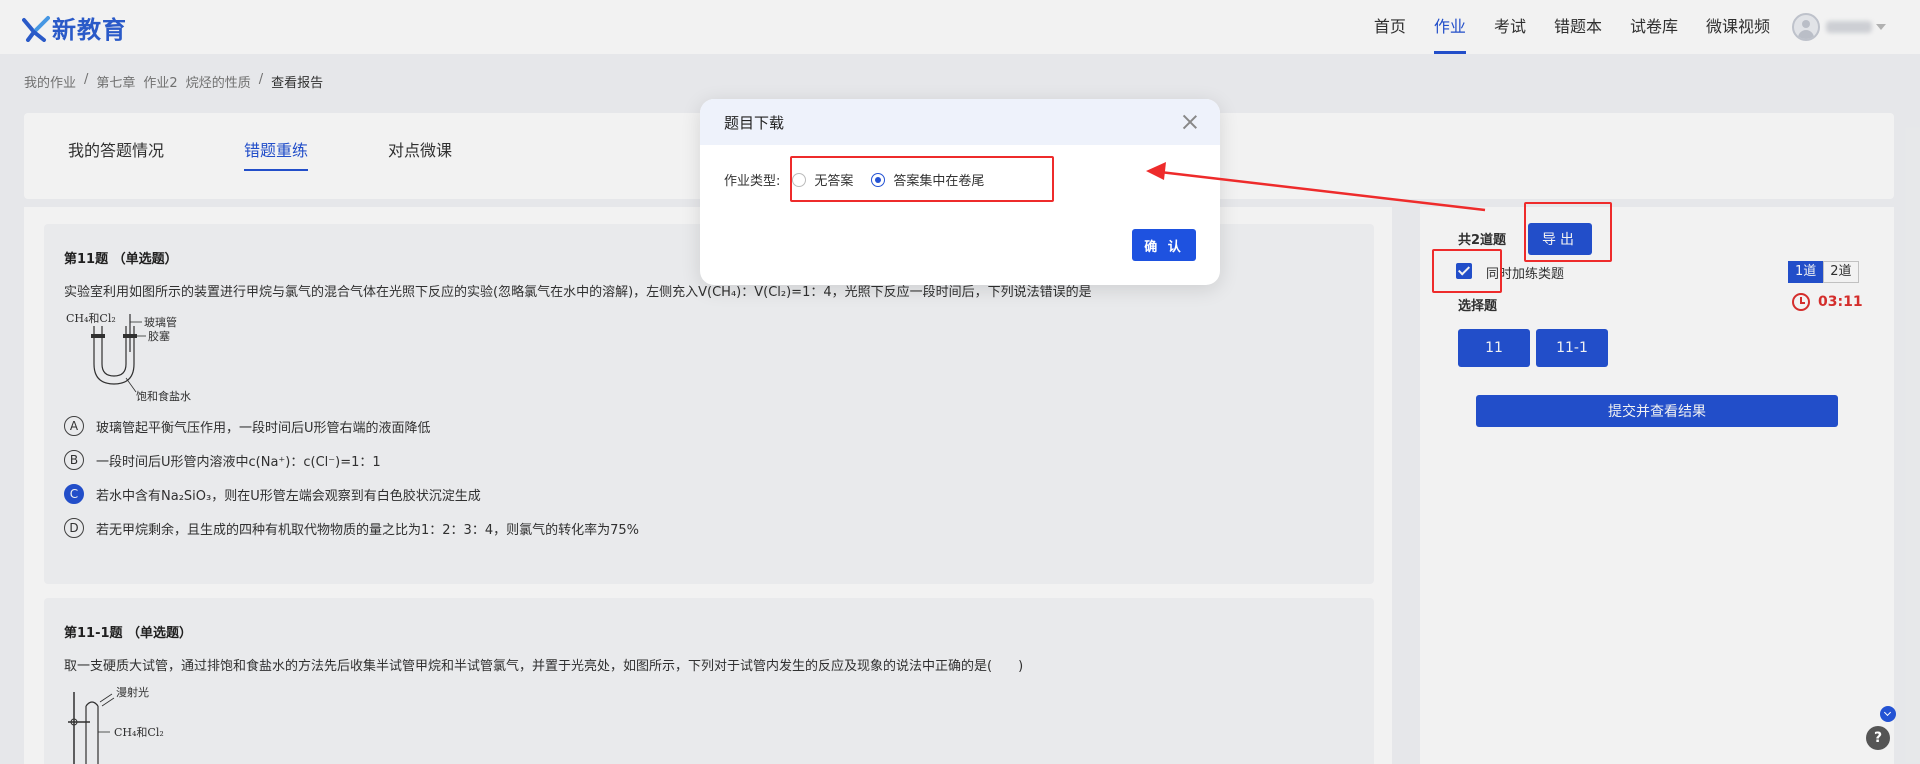  I want to click on help-icon: ?, so click(1878, 738).